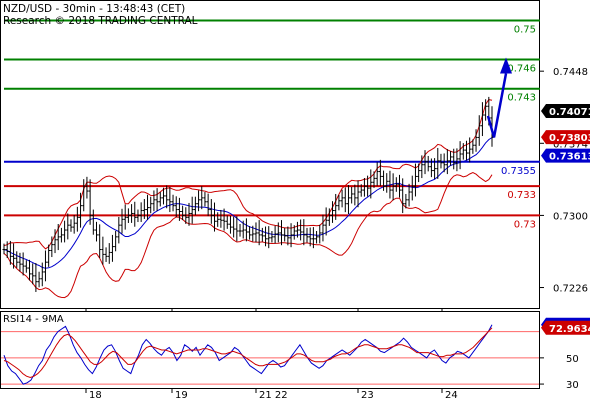  What do you see at coordinates (95, 395) in the screenshot?
I see `x-day-label: 18` at bounding box center [95, 395].